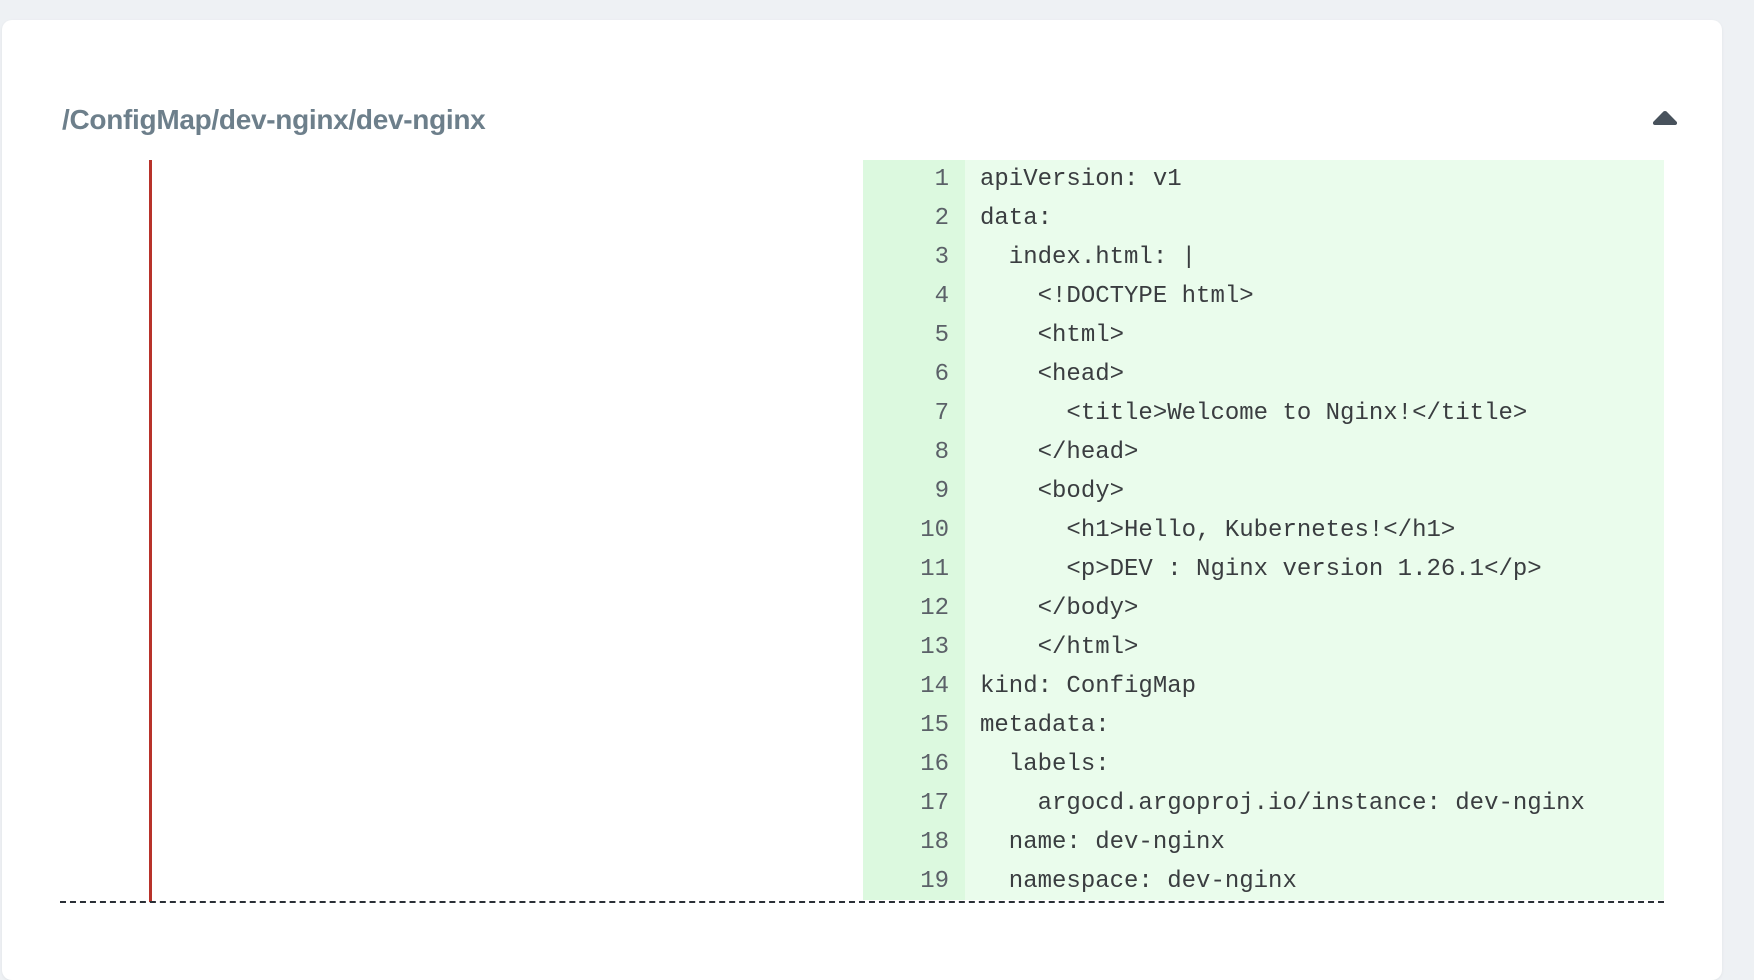 Image resolution: width=1754 pixels, height=980 pixels. What do you see at coordinates (1263, 179) in the screenshot?
I see `diff-line: 1 apiVersion: v1` at bounding box center [1263, 179].